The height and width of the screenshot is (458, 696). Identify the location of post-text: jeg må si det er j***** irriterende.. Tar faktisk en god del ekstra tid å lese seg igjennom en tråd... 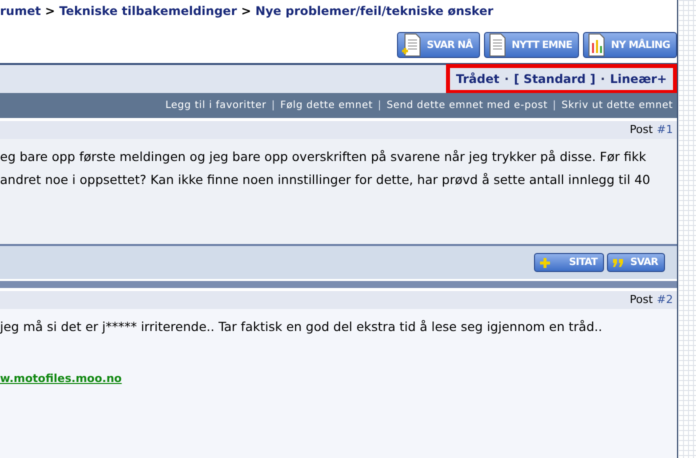
(301, 326).